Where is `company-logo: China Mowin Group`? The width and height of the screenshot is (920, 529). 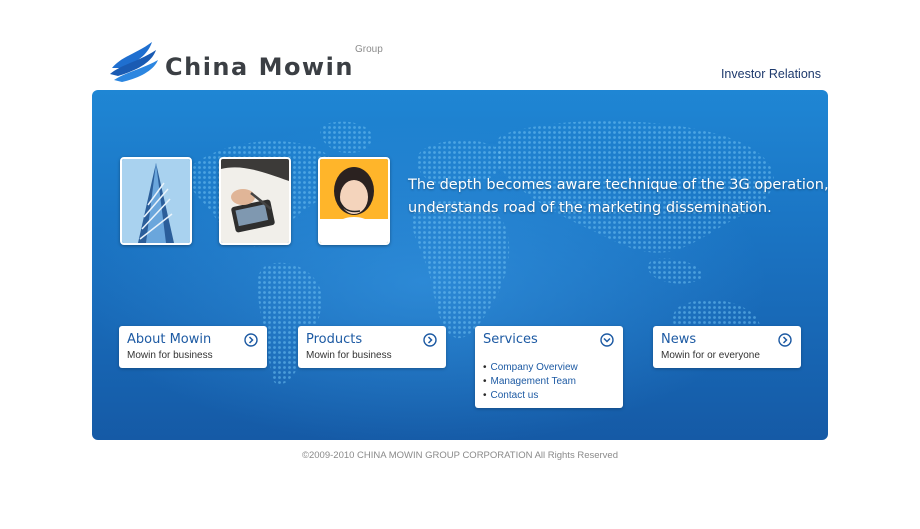 company-logo: China Mowin Group is located at coordinates (258, 63).